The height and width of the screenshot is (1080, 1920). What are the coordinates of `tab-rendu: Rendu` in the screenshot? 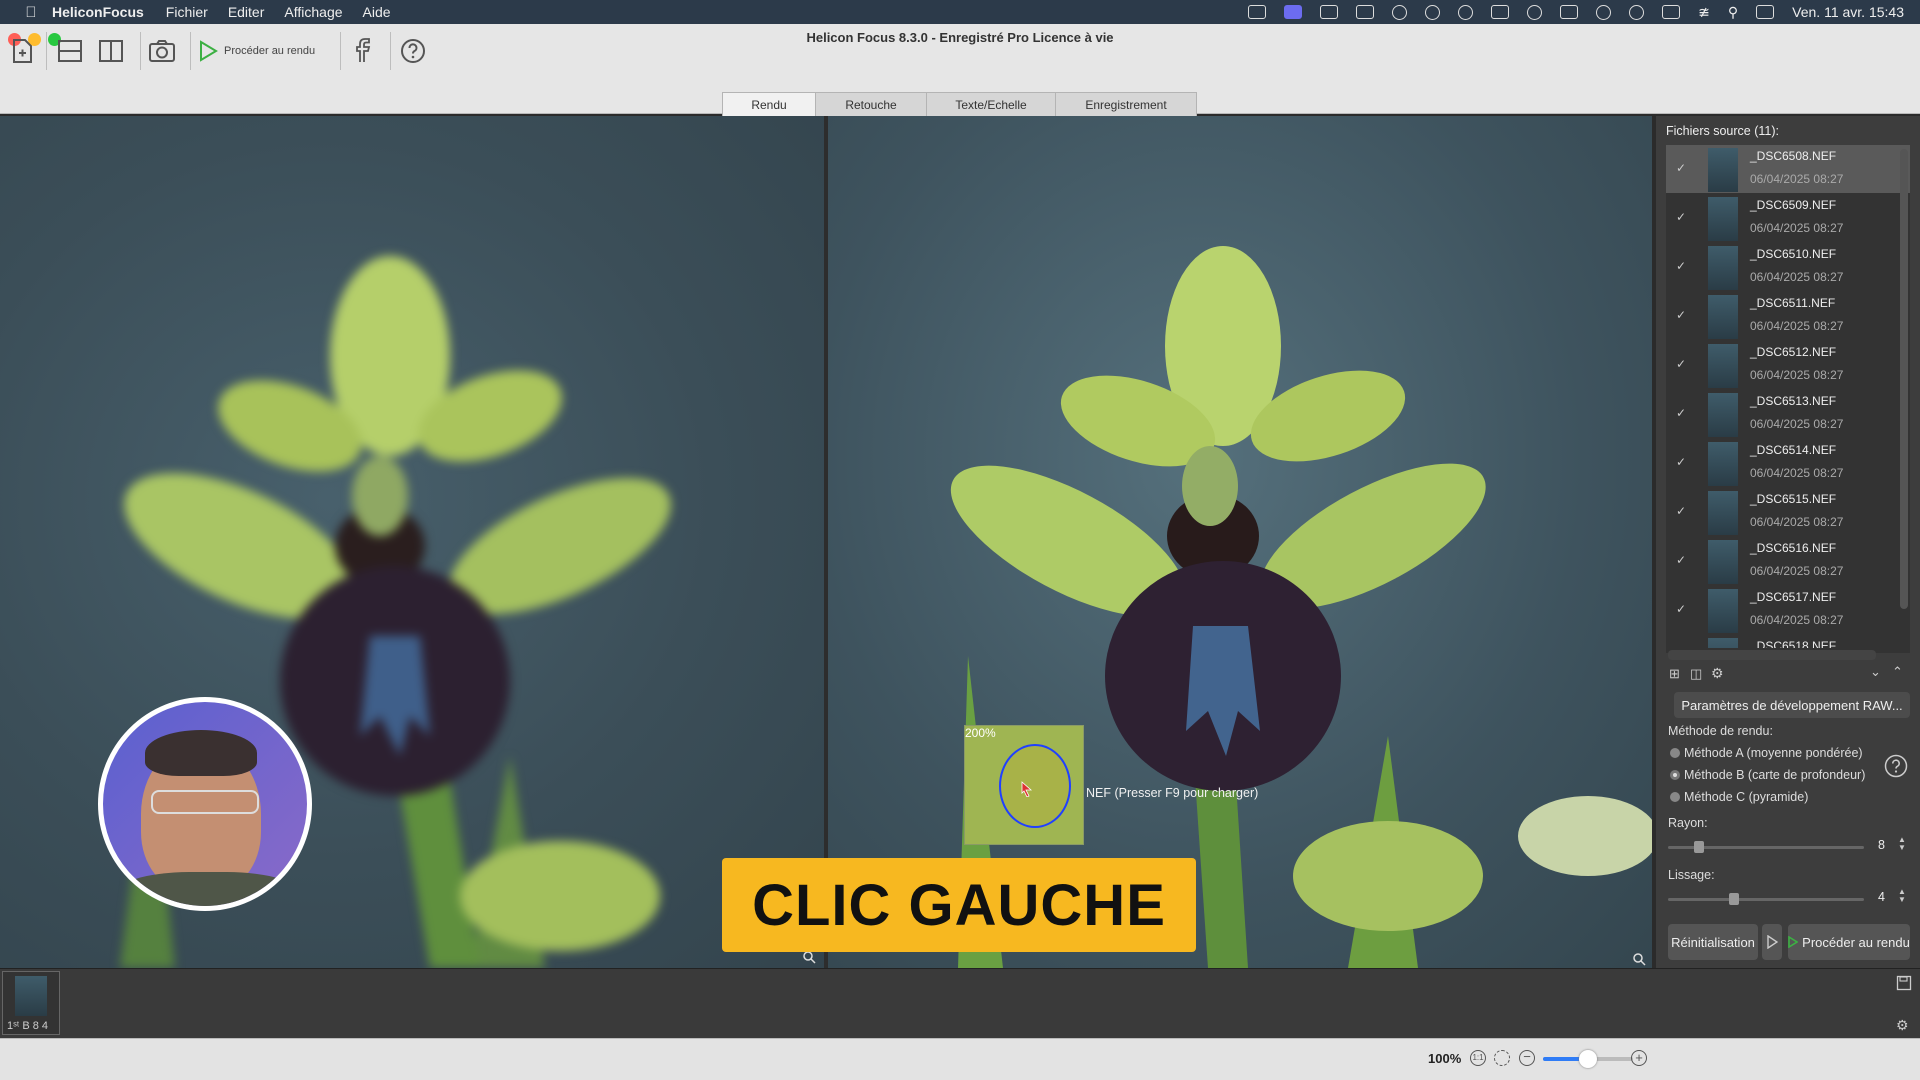 It's located at (769, 104).